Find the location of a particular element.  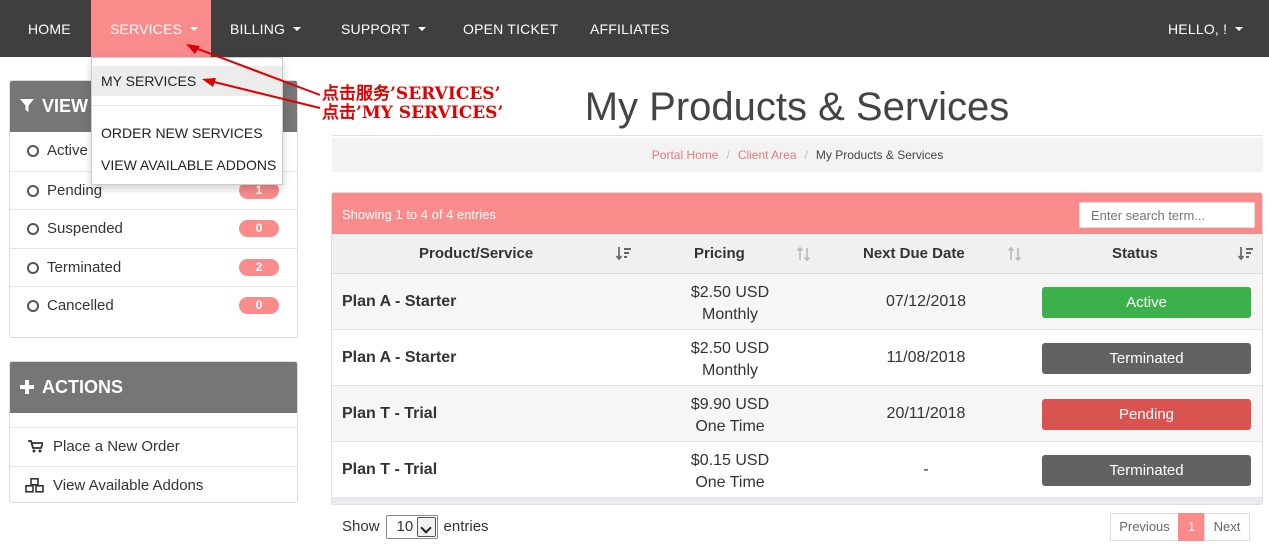

pagination-next: Next is located at coordinates (1227, 527).